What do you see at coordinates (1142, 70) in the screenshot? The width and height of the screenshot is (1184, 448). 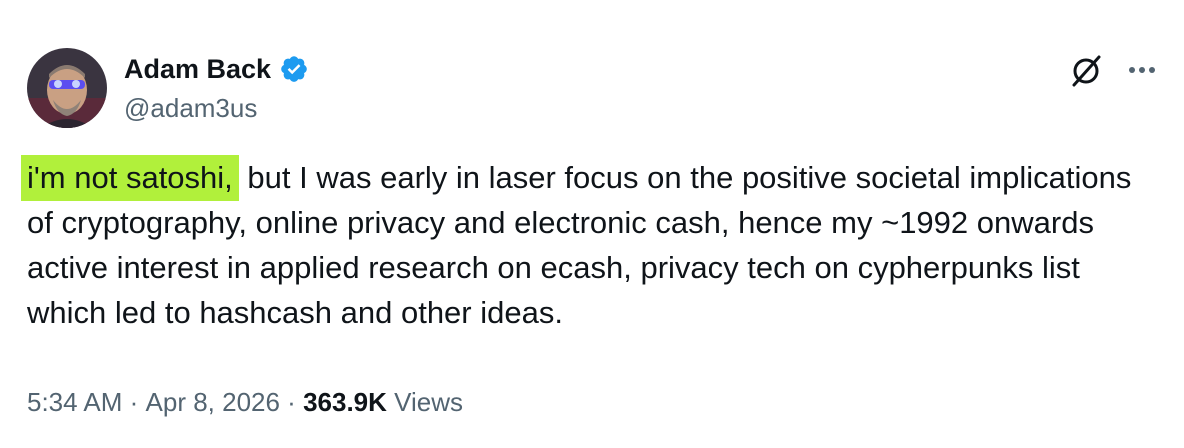 I see `more-icon` at bounding box center [1142, 70].